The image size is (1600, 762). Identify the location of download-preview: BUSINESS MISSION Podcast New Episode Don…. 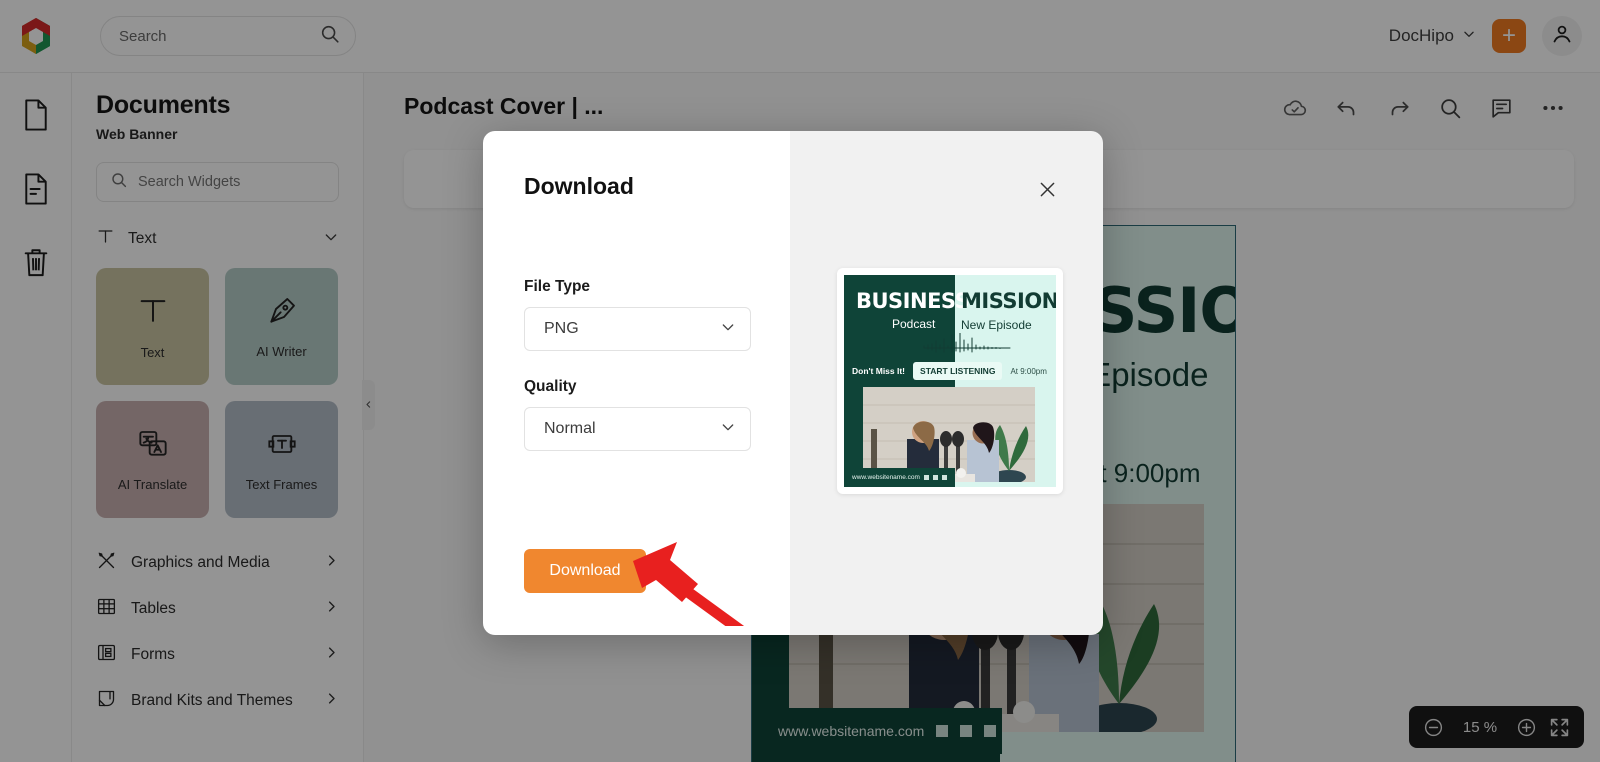
(950, 381).